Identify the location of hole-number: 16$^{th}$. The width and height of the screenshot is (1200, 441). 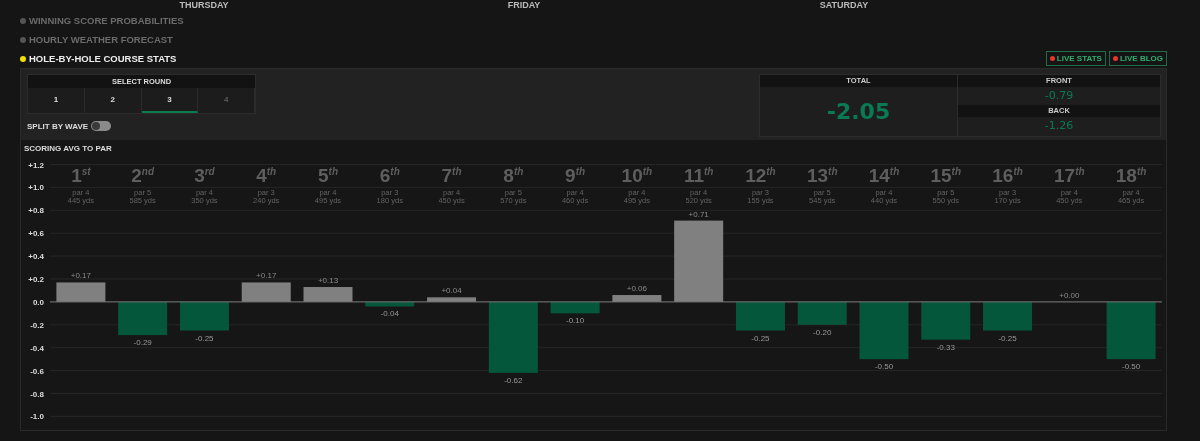
(1007, 176).